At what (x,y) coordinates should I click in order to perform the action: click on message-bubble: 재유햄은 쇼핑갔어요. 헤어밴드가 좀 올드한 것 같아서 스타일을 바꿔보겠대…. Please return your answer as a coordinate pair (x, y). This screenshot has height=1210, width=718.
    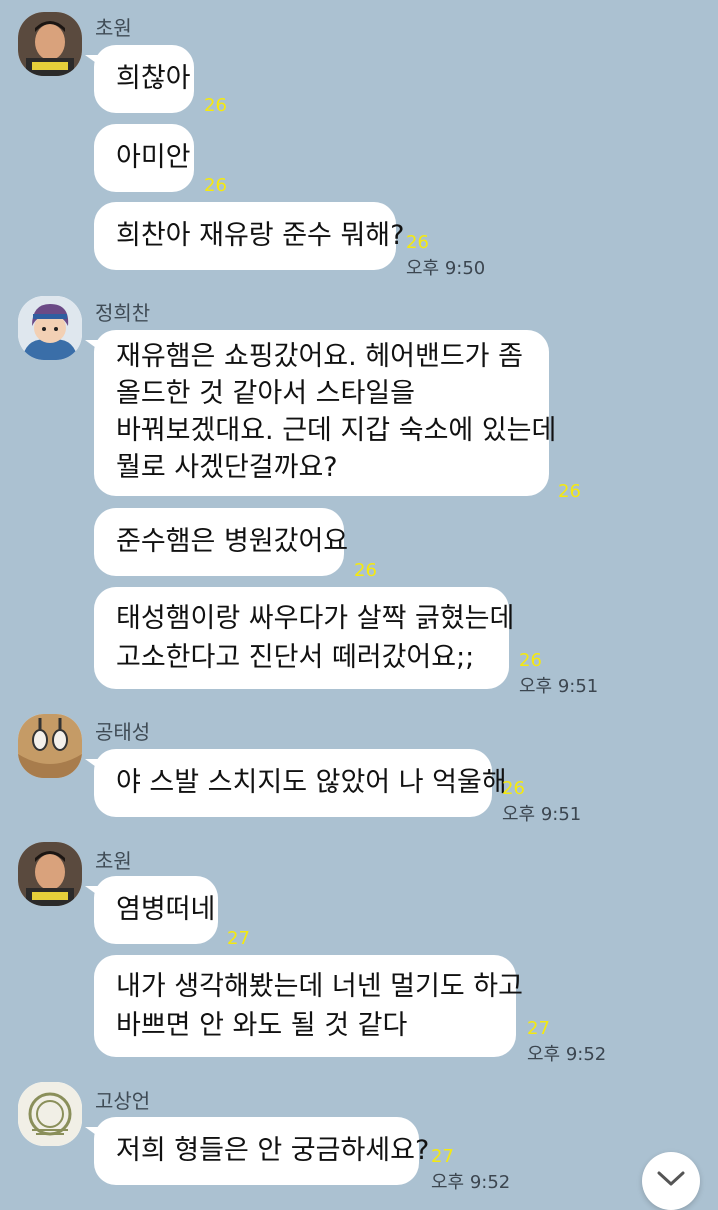
    Looking at the image, I should click on (321, 413).